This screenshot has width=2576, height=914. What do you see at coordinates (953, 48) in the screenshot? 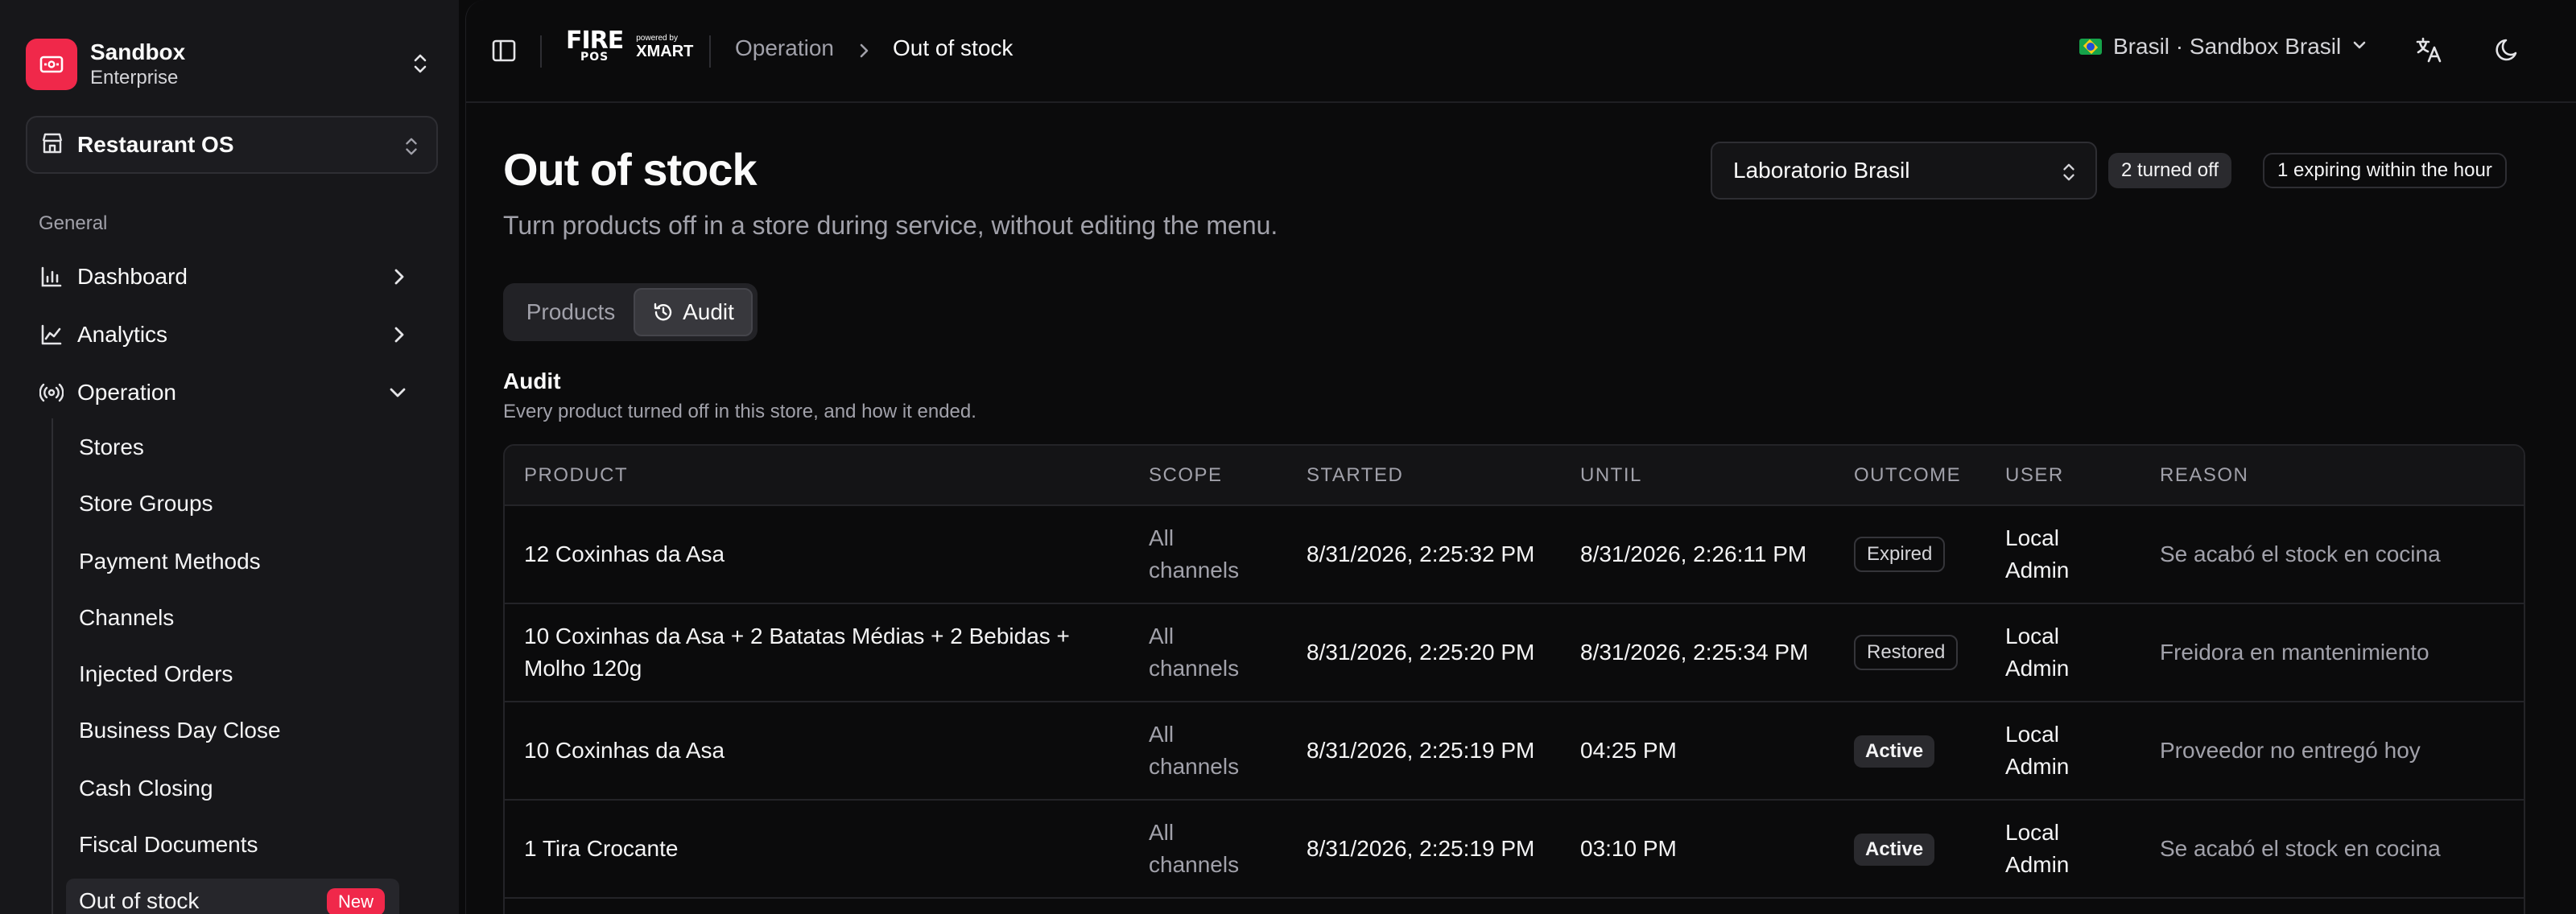
I see `breadcrumb-current: Out of stock` at bounding box center [953, 48].